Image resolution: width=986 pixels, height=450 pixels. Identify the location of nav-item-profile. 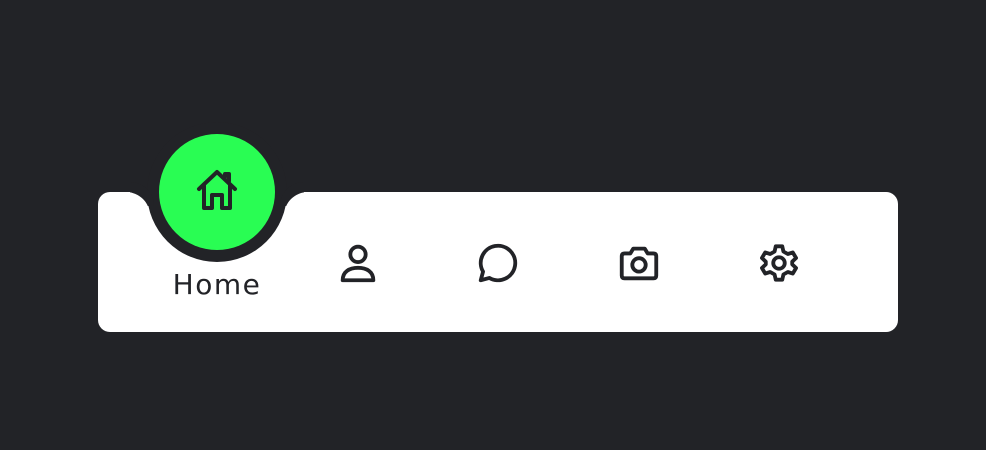
(358, 262).